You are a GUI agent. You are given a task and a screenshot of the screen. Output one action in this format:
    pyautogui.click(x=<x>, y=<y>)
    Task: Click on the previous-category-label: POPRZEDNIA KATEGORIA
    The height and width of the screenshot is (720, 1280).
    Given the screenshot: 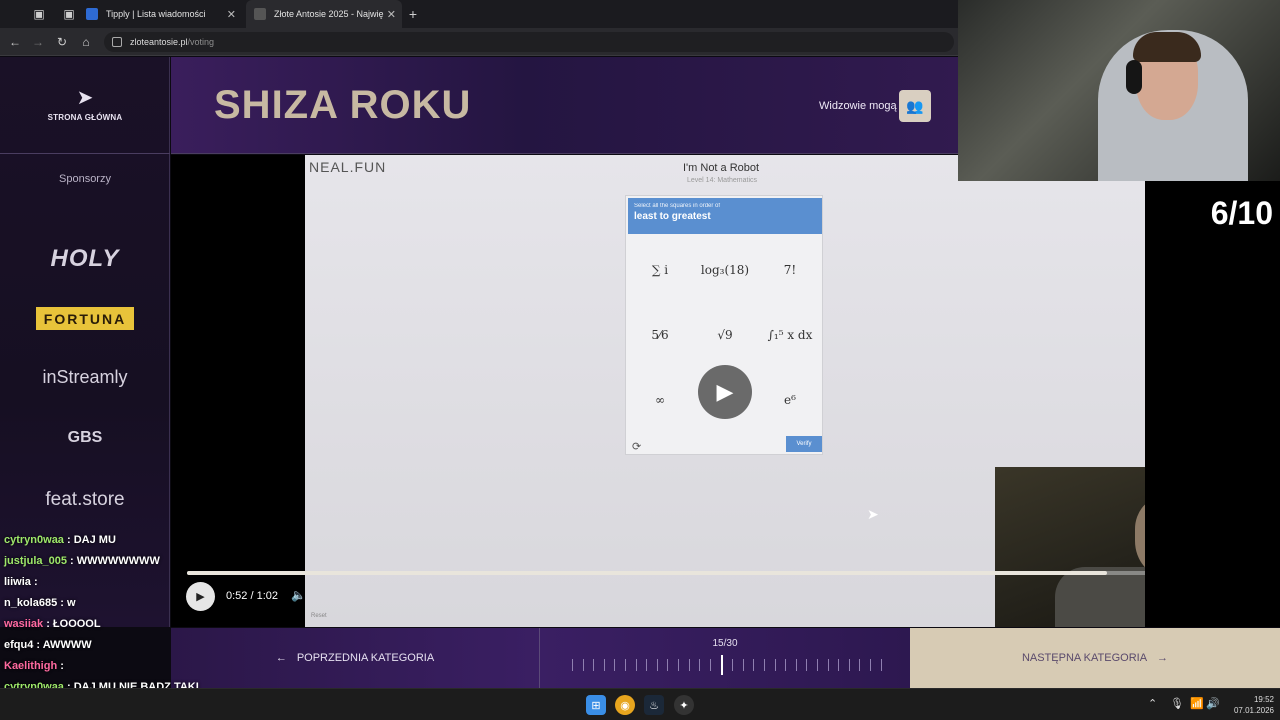 What is the action you would take?
    pyautogui.click(x=365, y=658)
    